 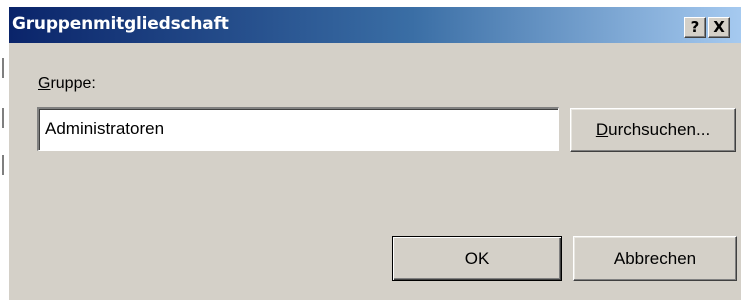 I want to click on group-input: Administratoren, so click(x=298, y=129).